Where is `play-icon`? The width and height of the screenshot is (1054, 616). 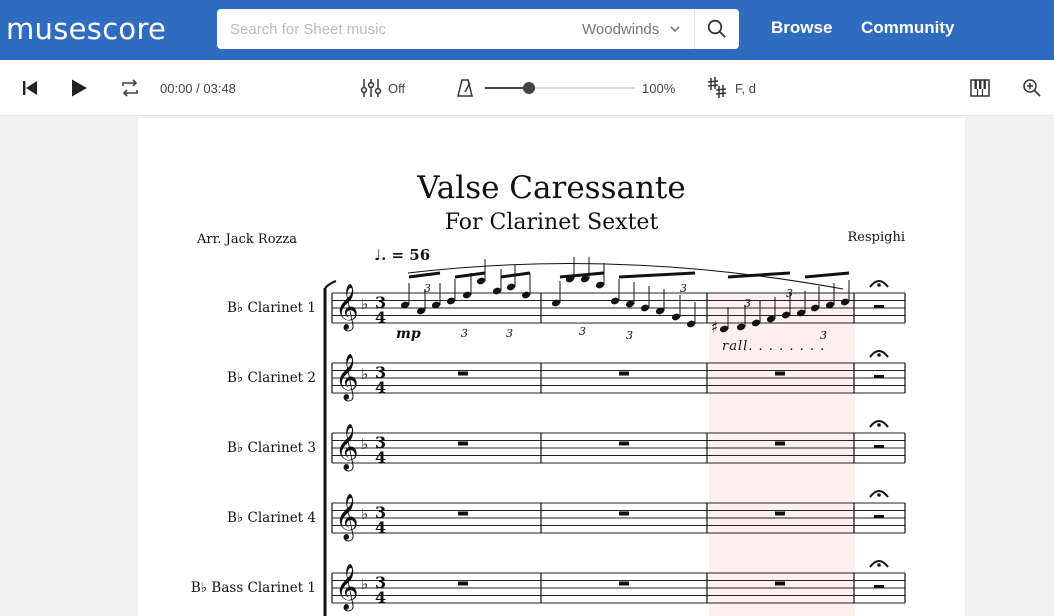 play-icon is located at coordinates (79, 88).